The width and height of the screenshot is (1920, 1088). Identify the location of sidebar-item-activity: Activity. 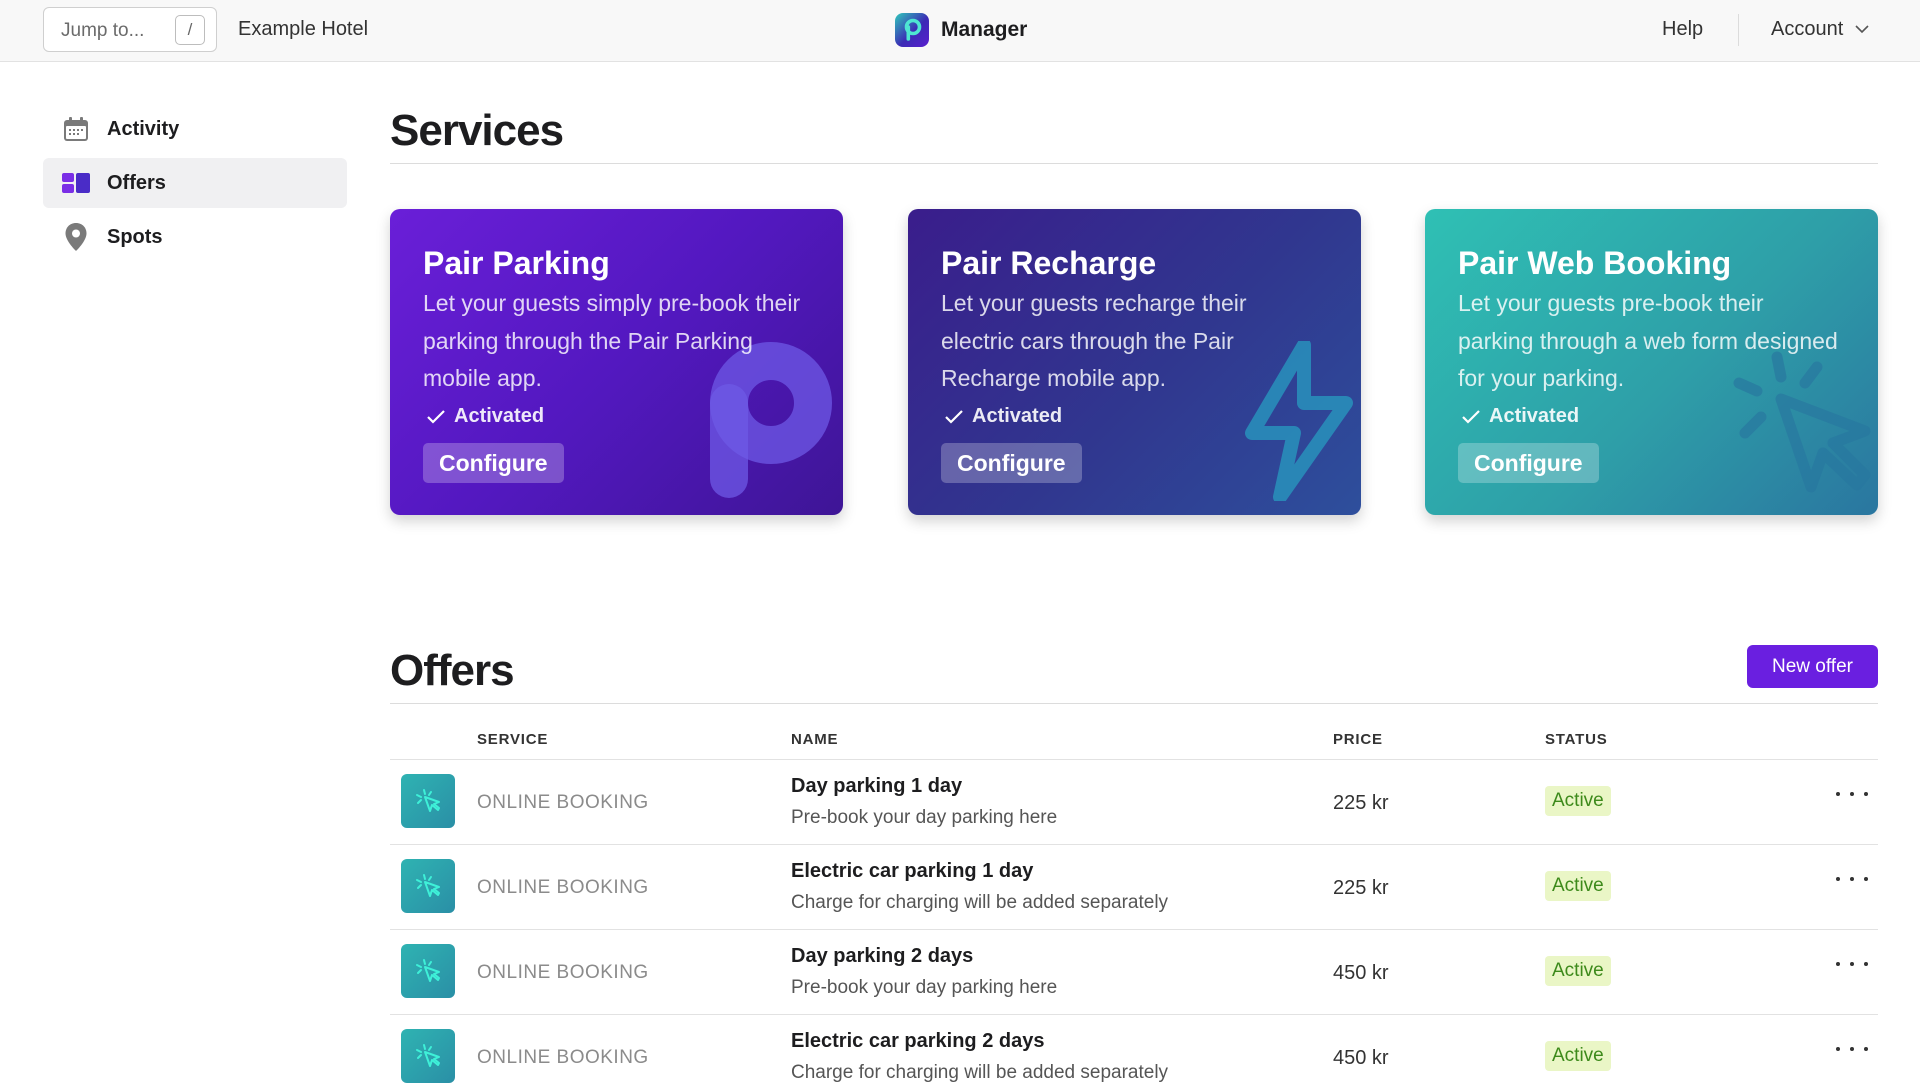
(195, 129).